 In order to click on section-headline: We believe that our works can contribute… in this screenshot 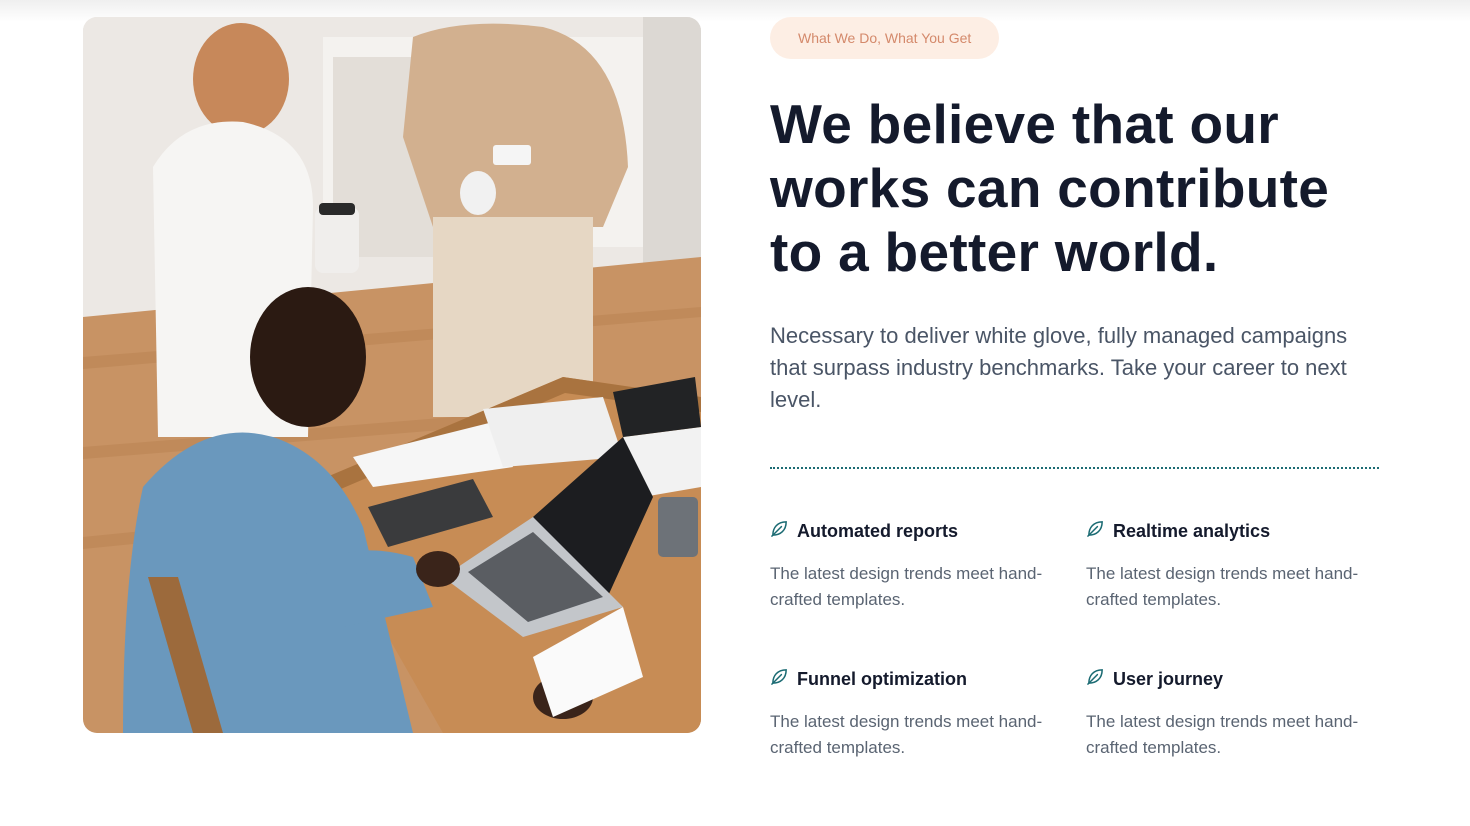, I will do `click(1050, 188)`.